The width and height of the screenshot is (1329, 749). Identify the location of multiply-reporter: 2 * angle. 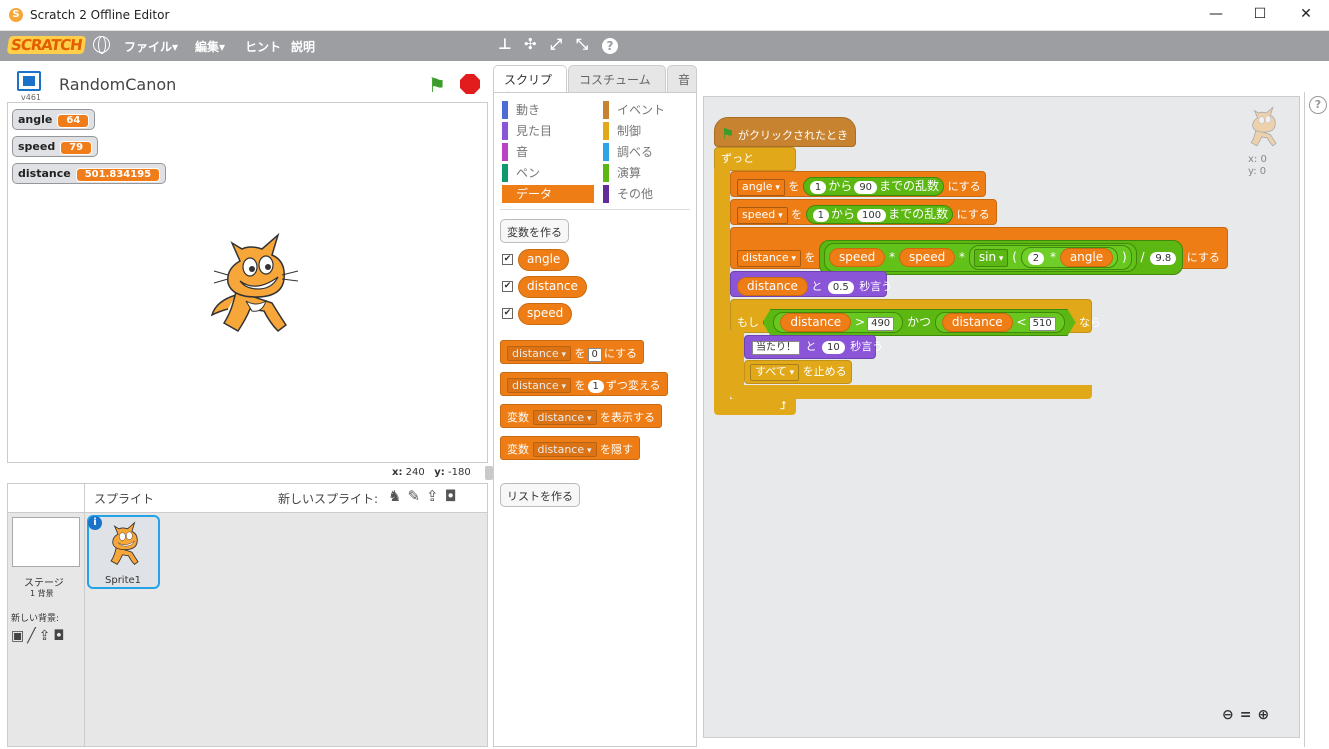
(1069, 257).